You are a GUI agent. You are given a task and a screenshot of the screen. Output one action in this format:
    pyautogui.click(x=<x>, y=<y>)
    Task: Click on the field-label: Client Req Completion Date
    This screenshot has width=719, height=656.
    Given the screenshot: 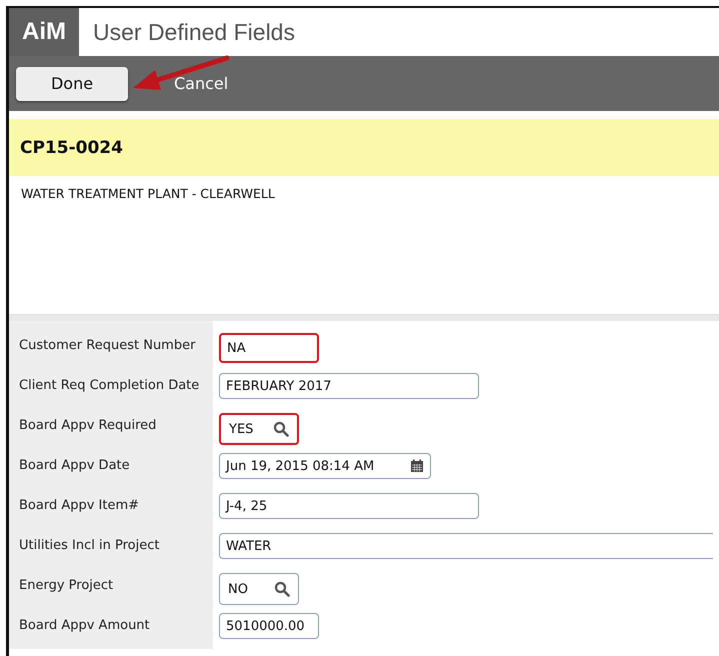 What is the action you would take?
    pyautogui.click(x=109, y=386)
    